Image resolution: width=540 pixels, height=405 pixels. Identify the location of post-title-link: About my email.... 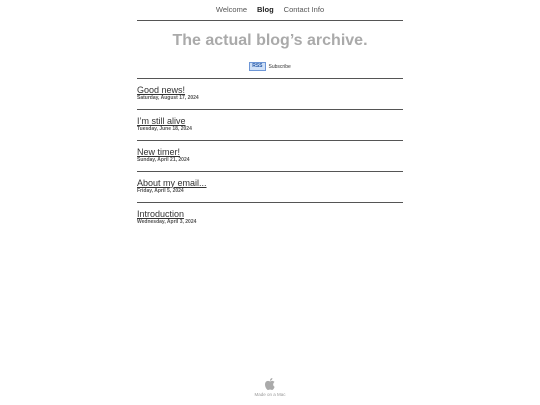
(270, 183).